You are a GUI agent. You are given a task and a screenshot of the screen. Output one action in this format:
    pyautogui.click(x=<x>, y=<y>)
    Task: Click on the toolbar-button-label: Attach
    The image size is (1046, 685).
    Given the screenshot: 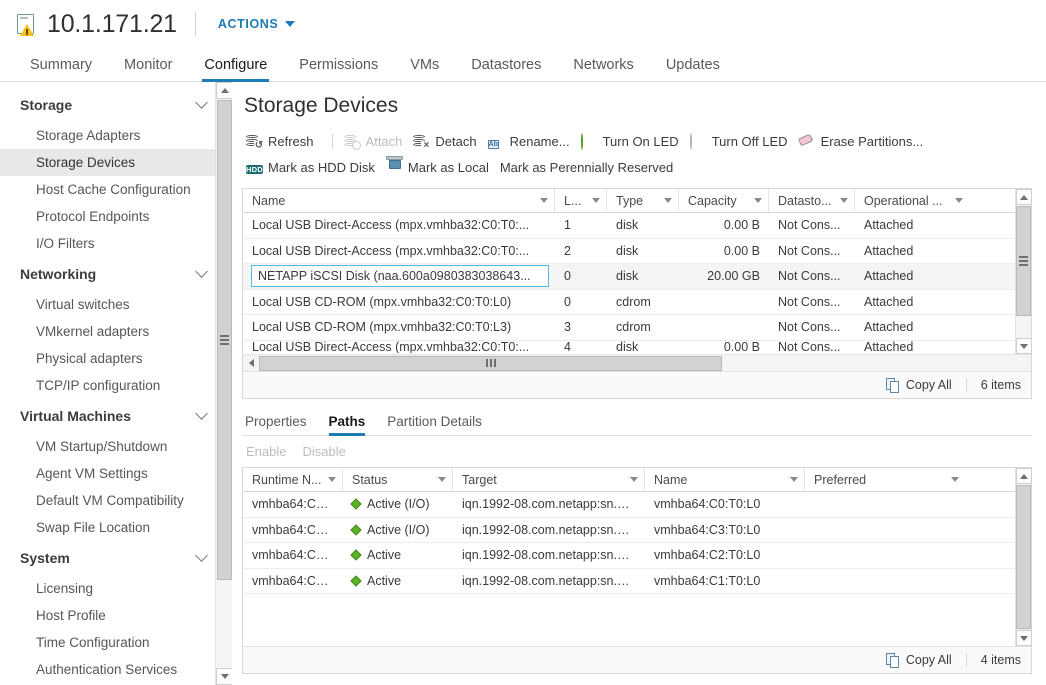 What is the action you would take?
    pyautogui.click(x=384, y=141)
    